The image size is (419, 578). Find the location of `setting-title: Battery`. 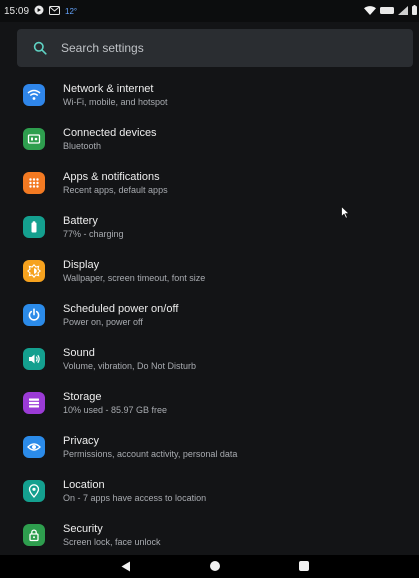

setting-title: Battery is located at coordinates (80, 221).